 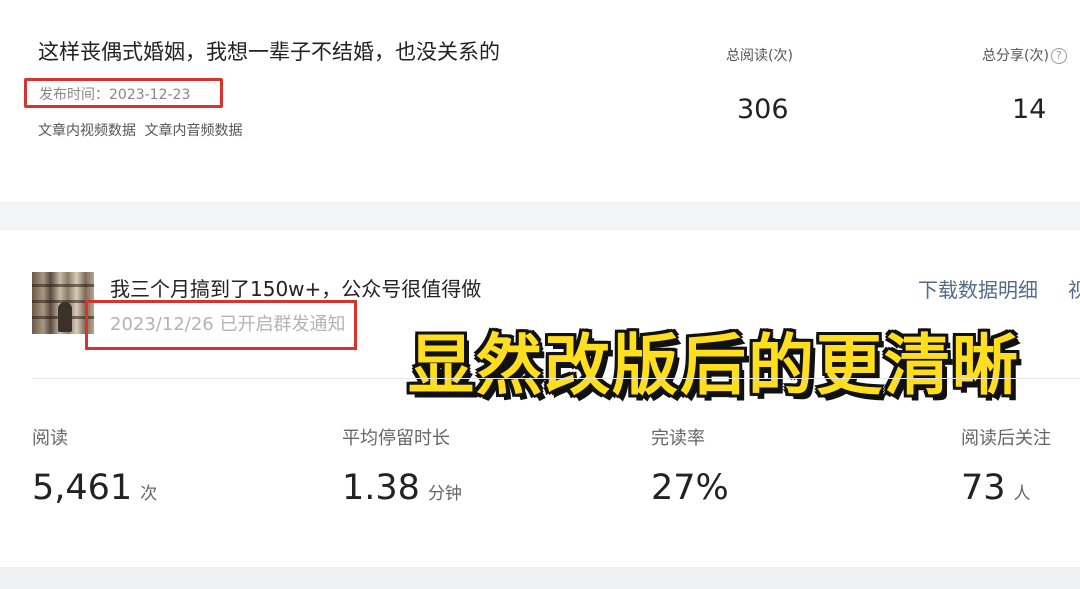 I want to click on total-shares-value: 14, so click(x=1029, y=109).